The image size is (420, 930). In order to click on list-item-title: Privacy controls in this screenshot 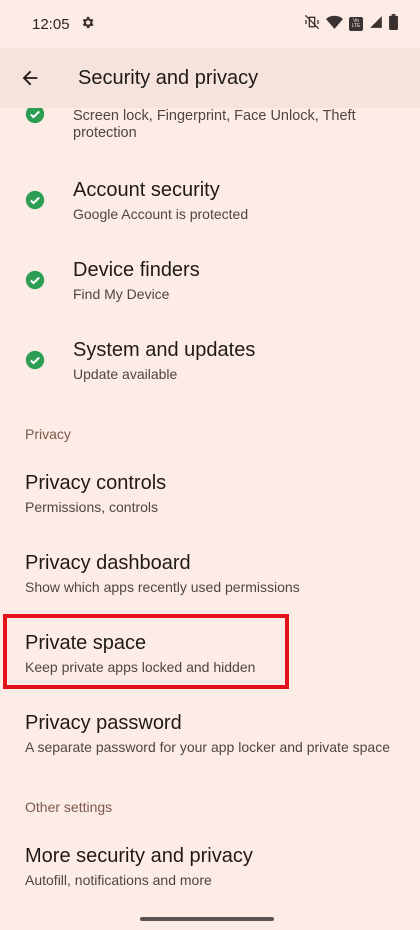, I will do `click(96, 483)`.